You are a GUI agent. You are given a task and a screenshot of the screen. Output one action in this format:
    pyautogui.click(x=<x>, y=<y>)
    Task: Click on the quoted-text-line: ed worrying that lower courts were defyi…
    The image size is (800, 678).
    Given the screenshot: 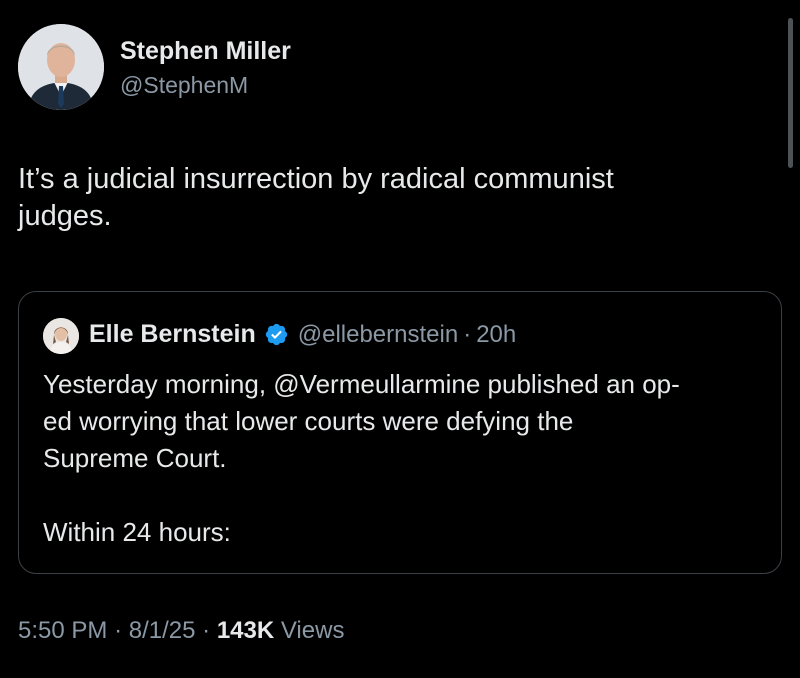 What is the action you would take?
    pyautogui.click(x=308, y=421)
    